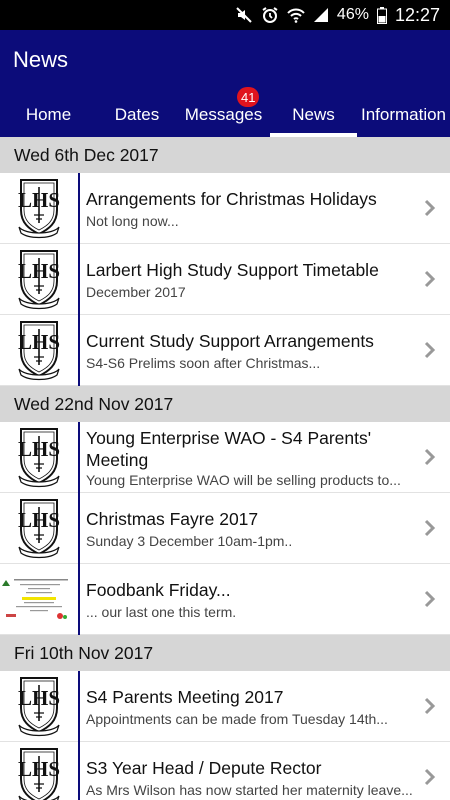  Describe the element at coordinates (225, 155) in the screenshot. I see `date-section-header: Wed 6th Dec 2017` at that location.